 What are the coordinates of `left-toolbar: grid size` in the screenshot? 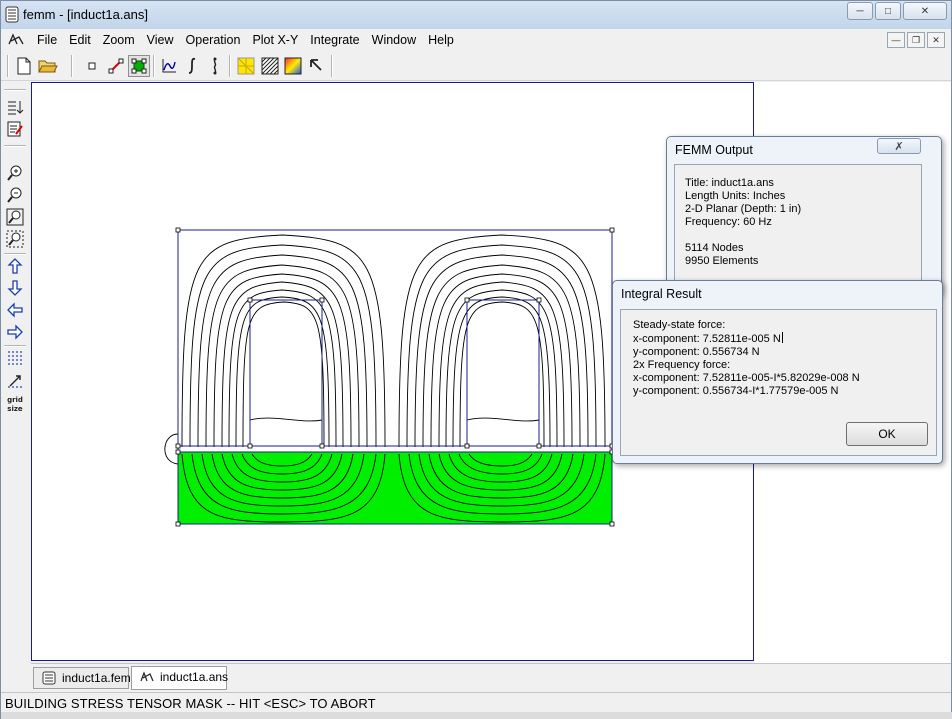 It's located at (15, 373).